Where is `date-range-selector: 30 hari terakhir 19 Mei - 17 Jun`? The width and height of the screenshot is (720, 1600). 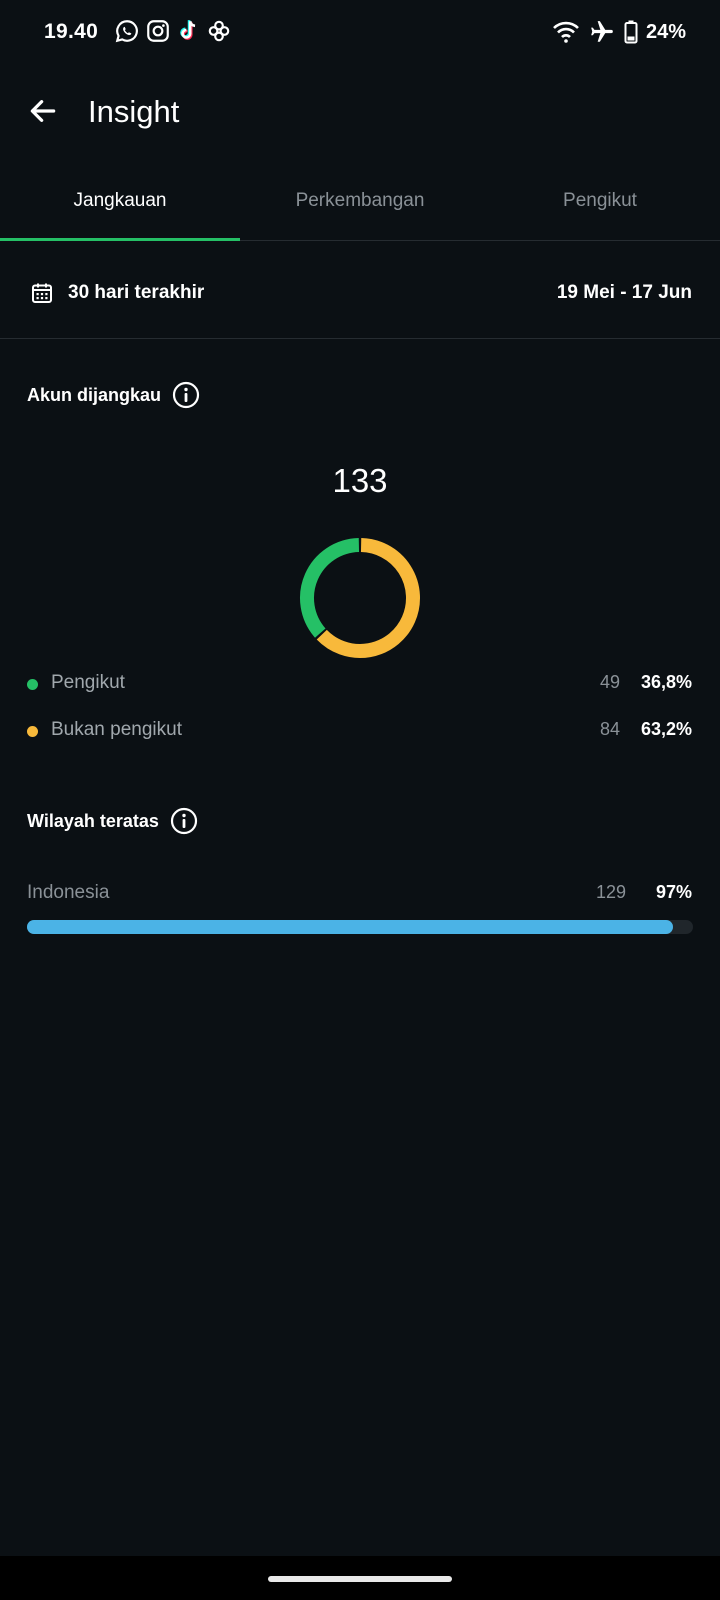
date-range-selector: 30 hari terakhir 19 Mei - 17 Jun is located at coordinates (360, 289).